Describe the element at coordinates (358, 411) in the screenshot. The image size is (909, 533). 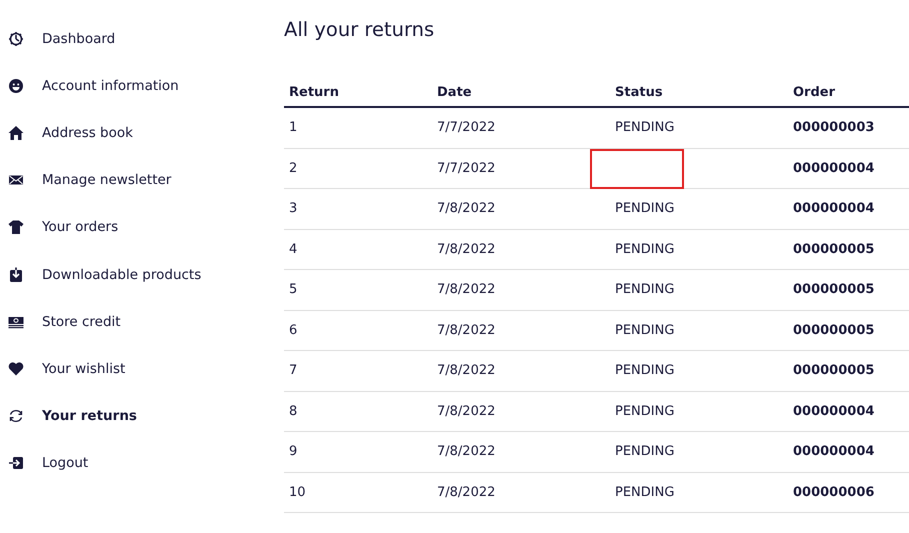
I see `table-cell: 8` at that location.